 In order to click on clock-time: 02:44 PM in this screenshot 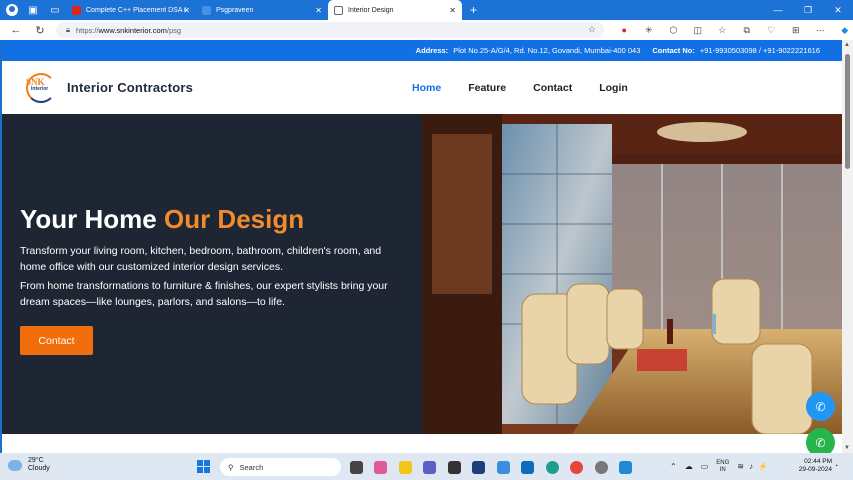, I will do `click(818, 461)`.